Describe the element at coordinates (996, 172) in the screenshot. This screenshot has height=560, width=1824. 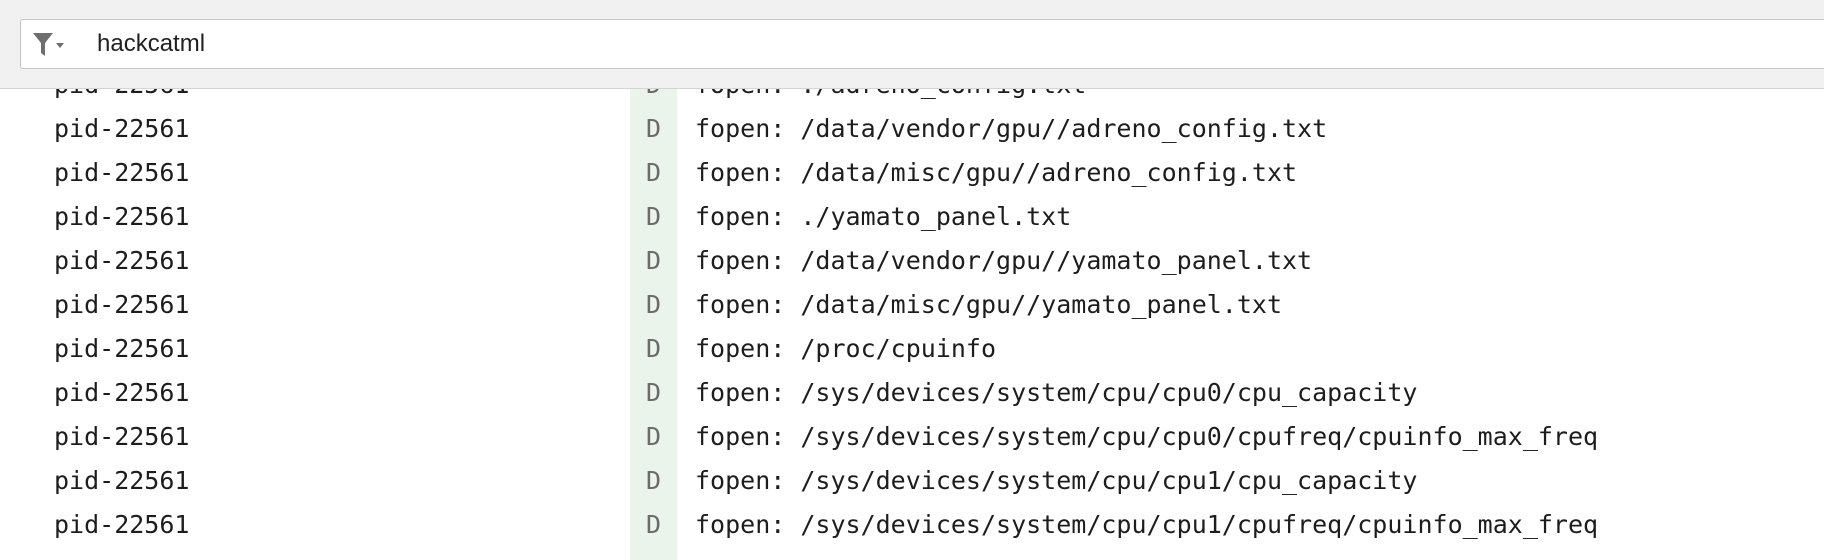
I see `log-message: fopen: /data/misc/gpu//adreno_config.txt` at that location.